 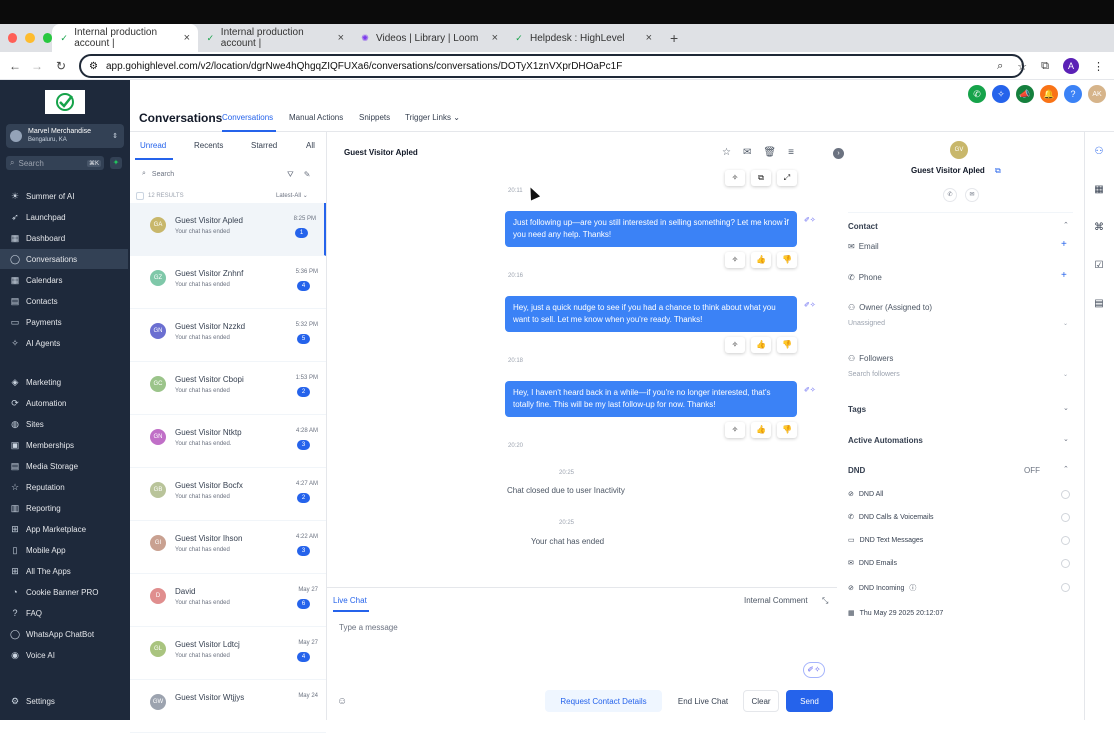 What do you see at coordinates (857, 409) in the screenshot?
I see `section-tags: Tags` at bounding box center [857, 409].